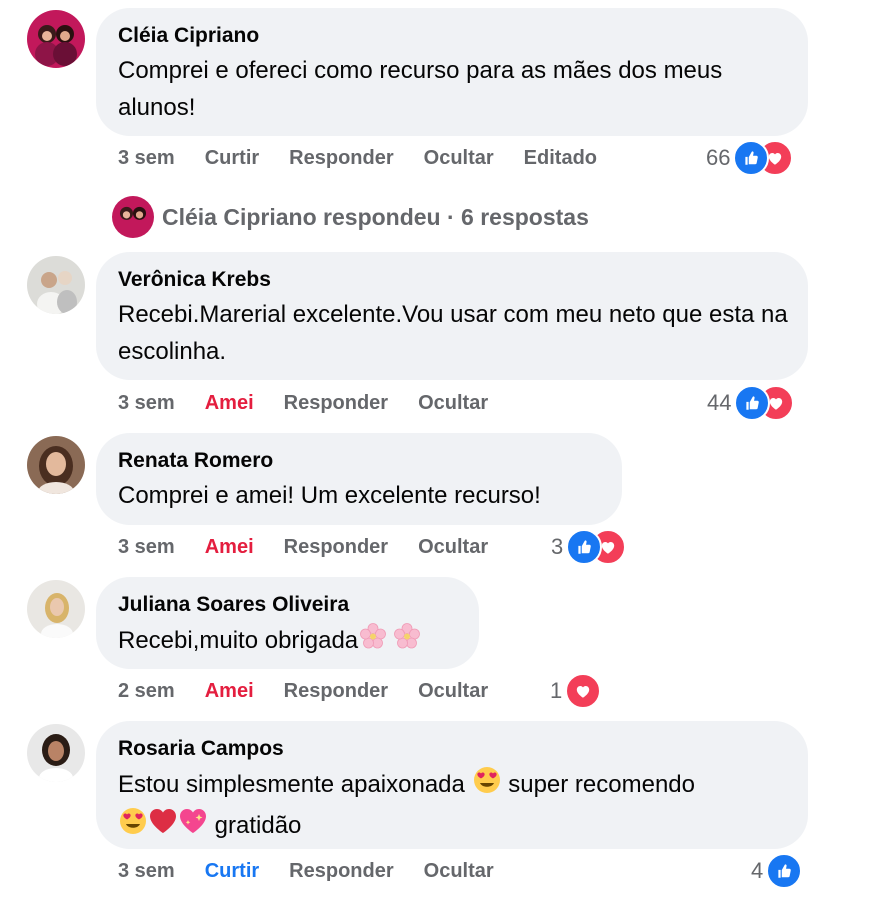 The height and width of the screenshot is (899, 890). Describe the element at coordinates (757, 870) in the screenshot. I see `reaction-count: 4` at that location.